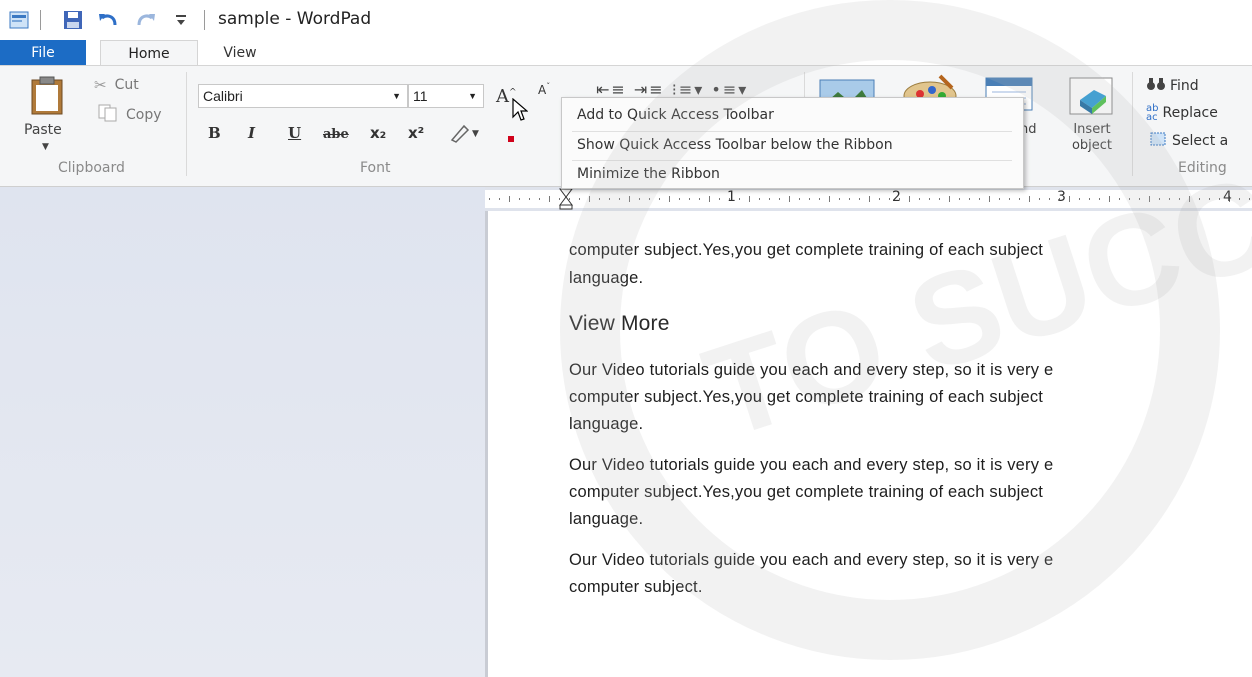 This screenshot has height=677, width=1252. What do you see at coordinates (108, 20) in the screenshot?
I see `undo-icon` at bounding box center [108, 20].